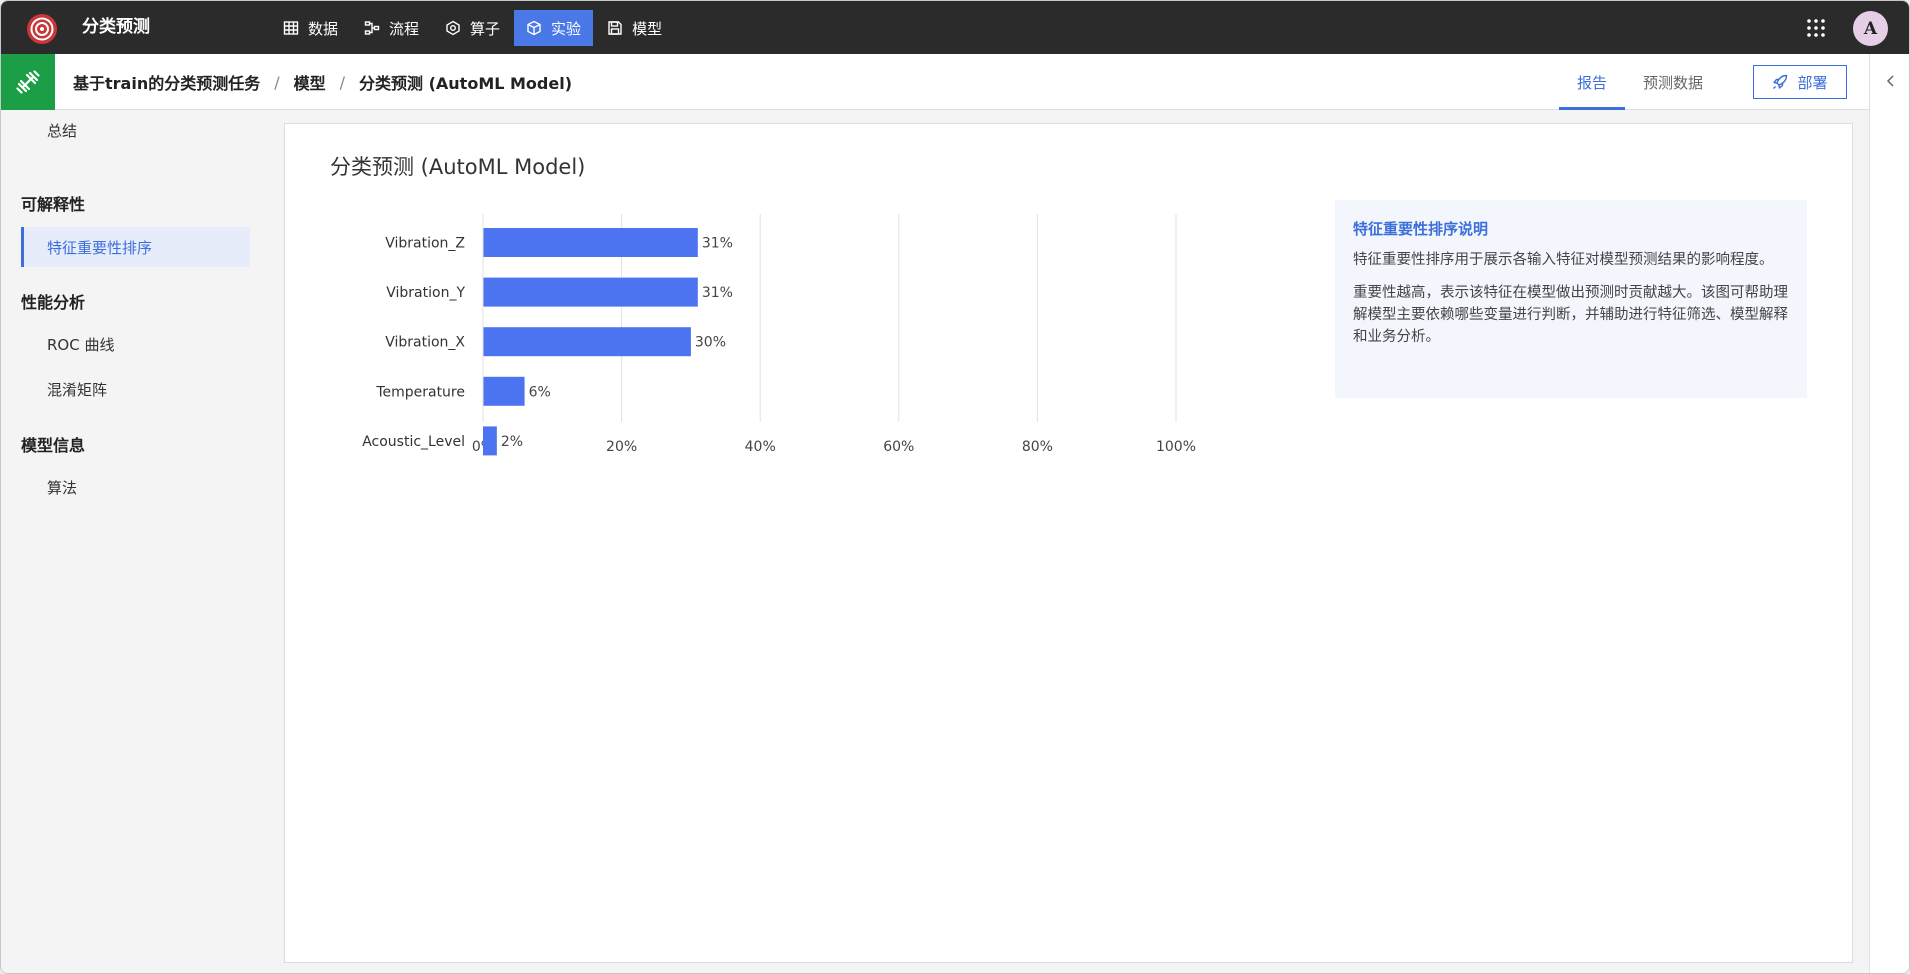  Describe the element at coordinates (466, 83) in the screenshot. I see `breadcrumb-current: 分类预测 (AutoML Model)` at that location.